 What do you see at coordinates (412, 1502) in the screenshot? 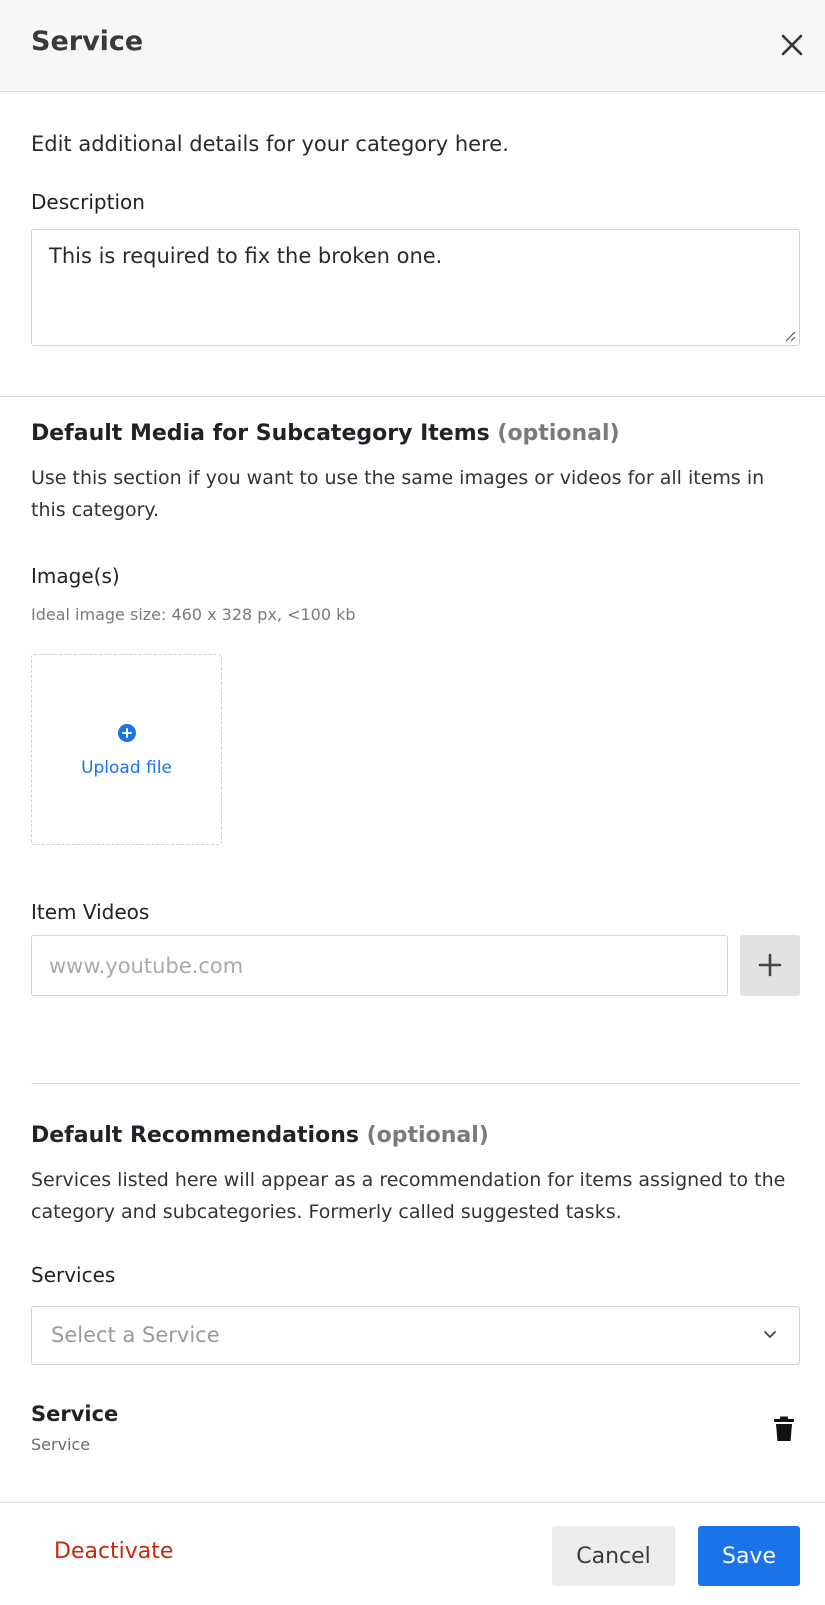
I see `footer-divider` at bounding box center [412, 1502].